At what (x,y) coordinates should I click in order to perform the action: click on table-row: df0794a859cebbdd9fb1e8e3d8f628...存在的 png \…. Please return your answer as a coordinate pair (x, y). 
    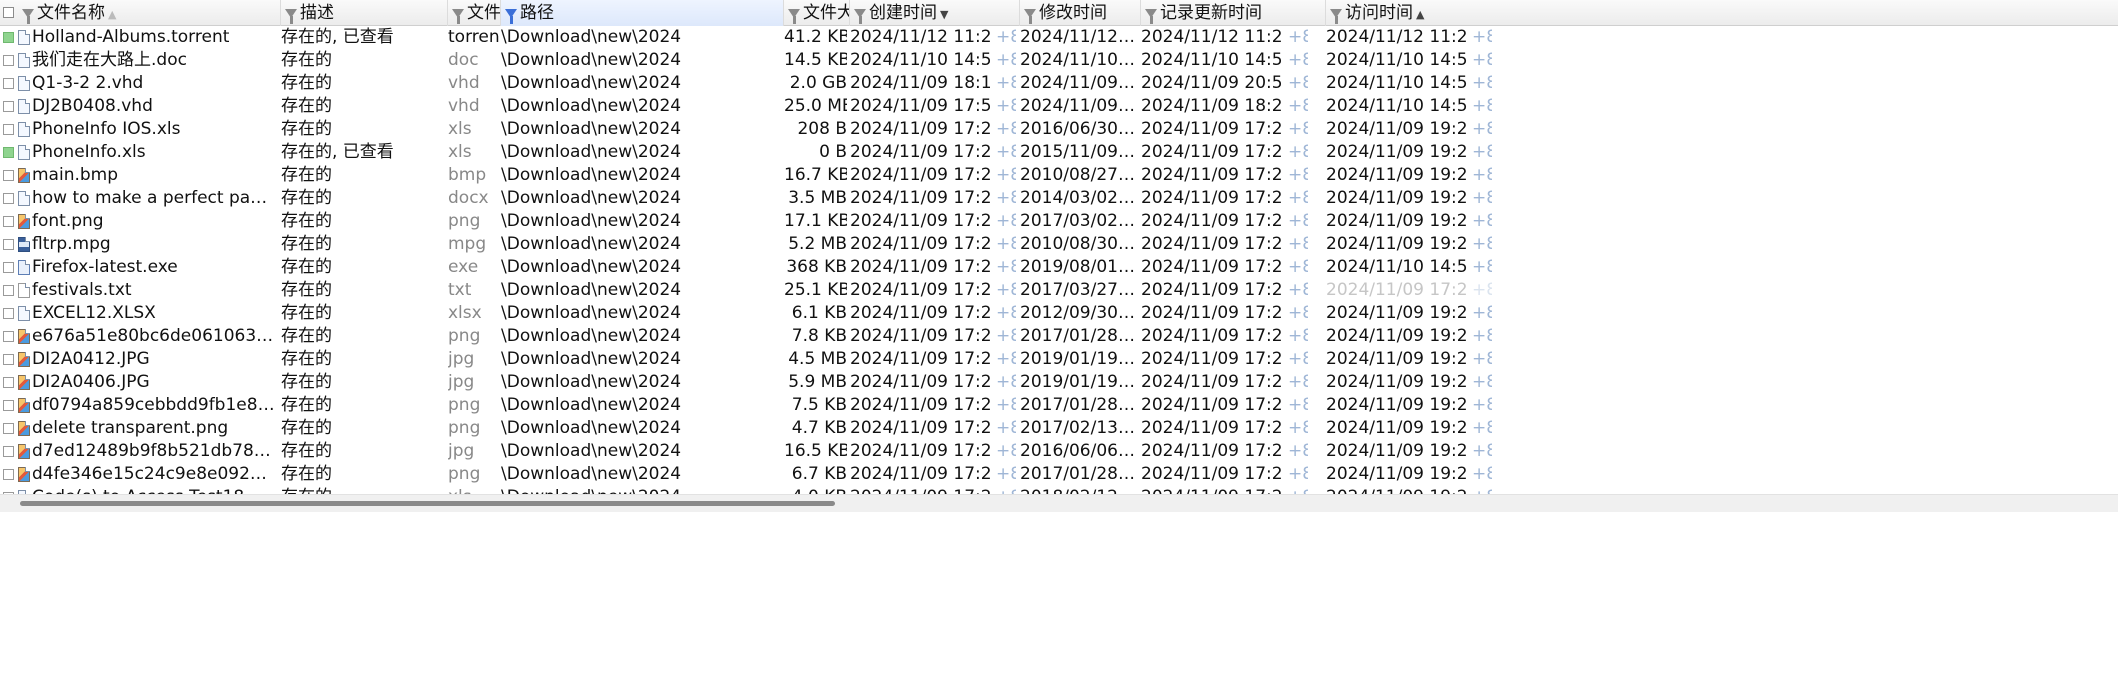
    Looking at the image, I should click on (1059, 405).